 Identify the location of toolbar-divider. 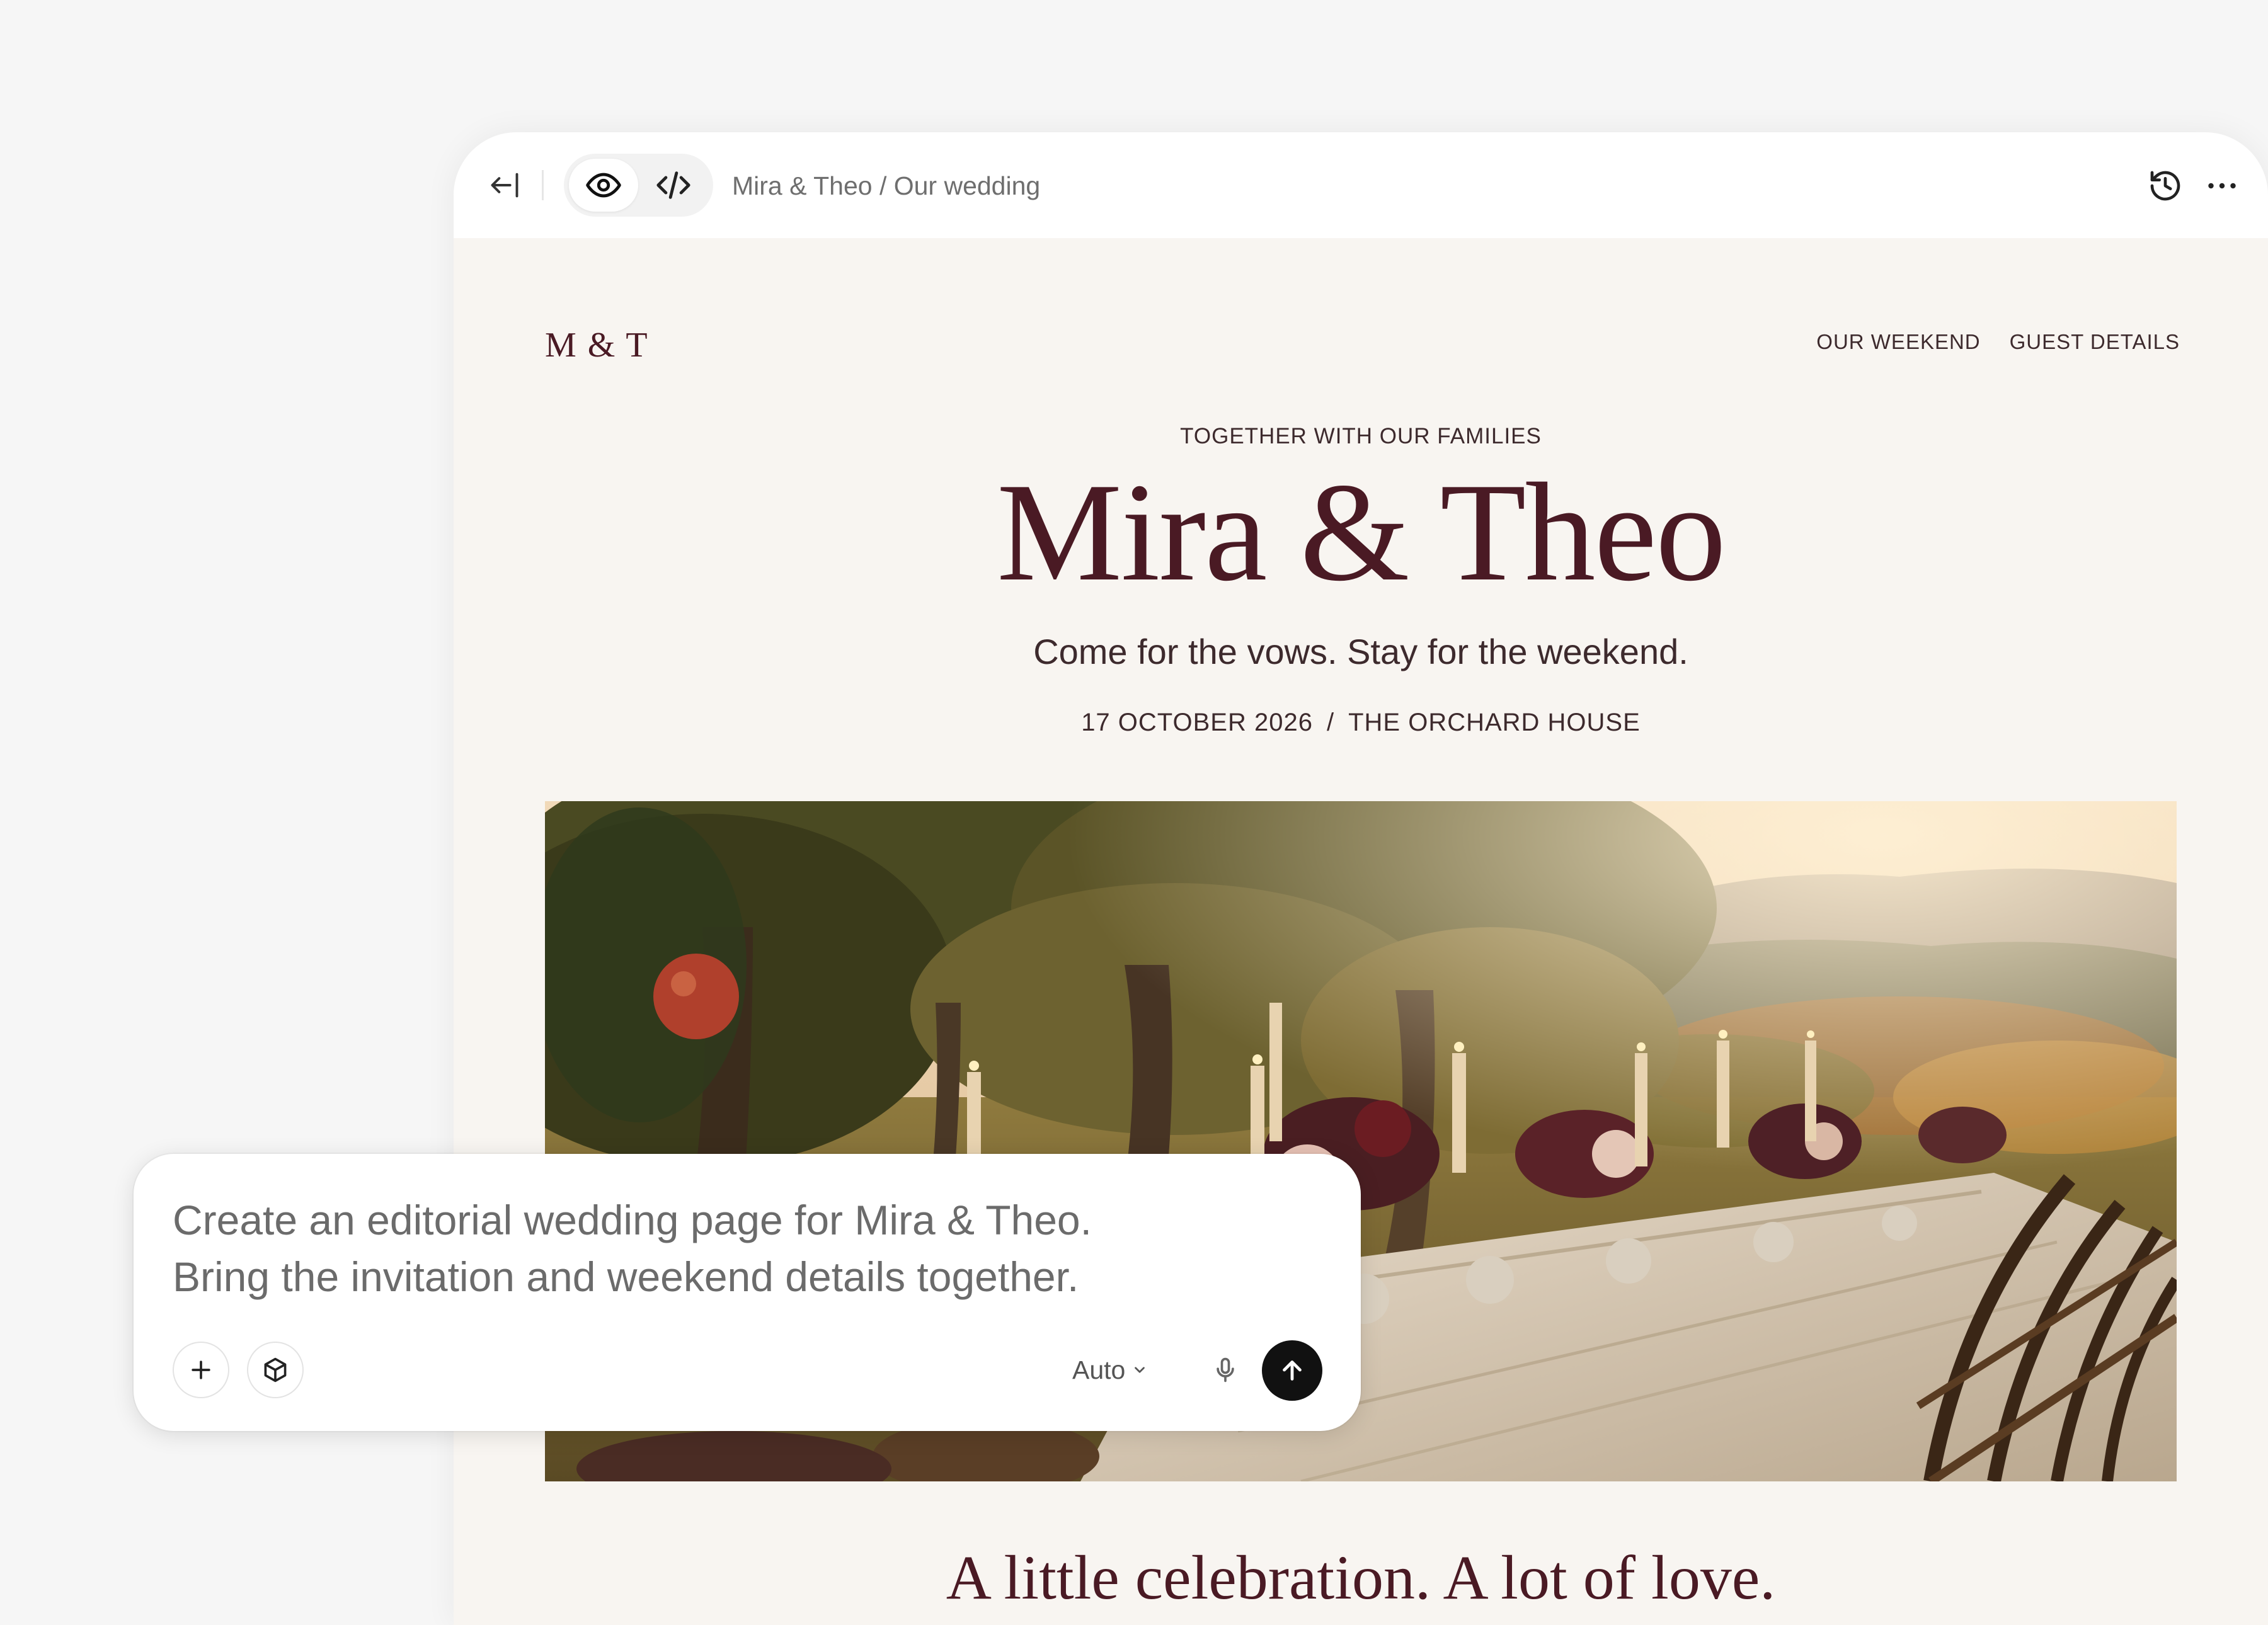
(543, 185).